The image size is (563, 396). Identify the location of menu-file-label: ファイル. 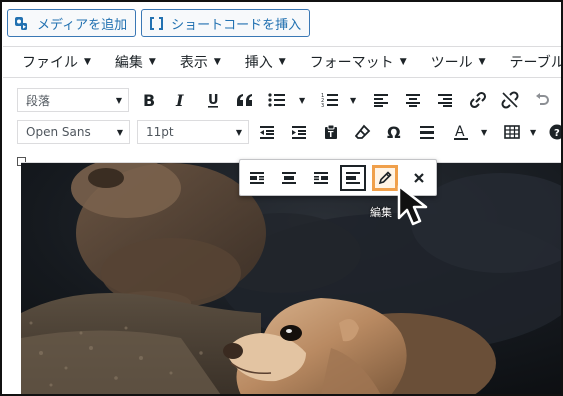
(50, 63).